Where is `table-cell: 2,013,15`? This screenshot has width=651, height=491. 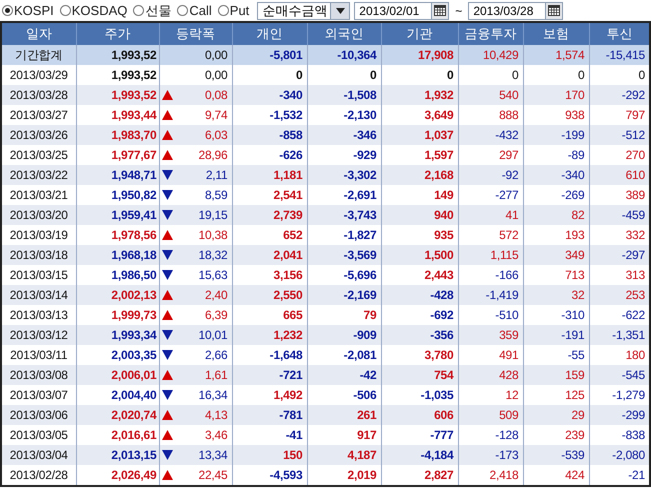
table-cell: 2,013,15 is located at coordinates (117, 455).